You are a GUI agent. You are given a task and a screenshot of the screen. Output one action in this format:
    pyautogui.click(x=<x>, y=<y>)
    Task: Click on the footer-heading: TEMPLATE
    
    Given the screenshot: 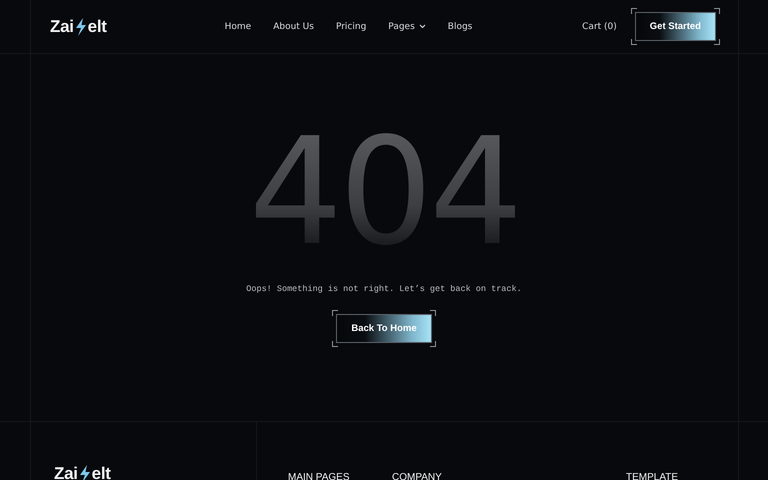 What is the action you would take?
    pyautogui.click(x=653, y=476)
    